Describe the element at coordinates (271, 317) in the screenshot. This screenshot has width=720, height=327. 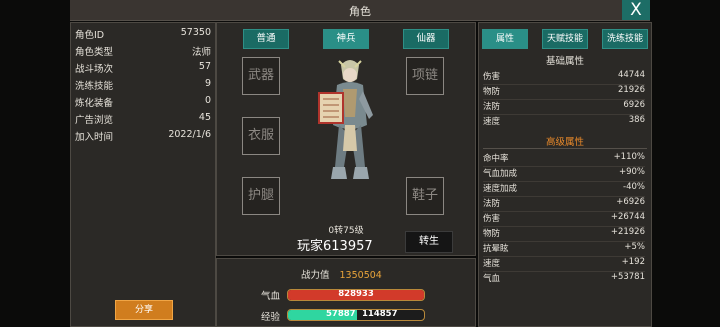
I see `exp-label: 经验` at that location.